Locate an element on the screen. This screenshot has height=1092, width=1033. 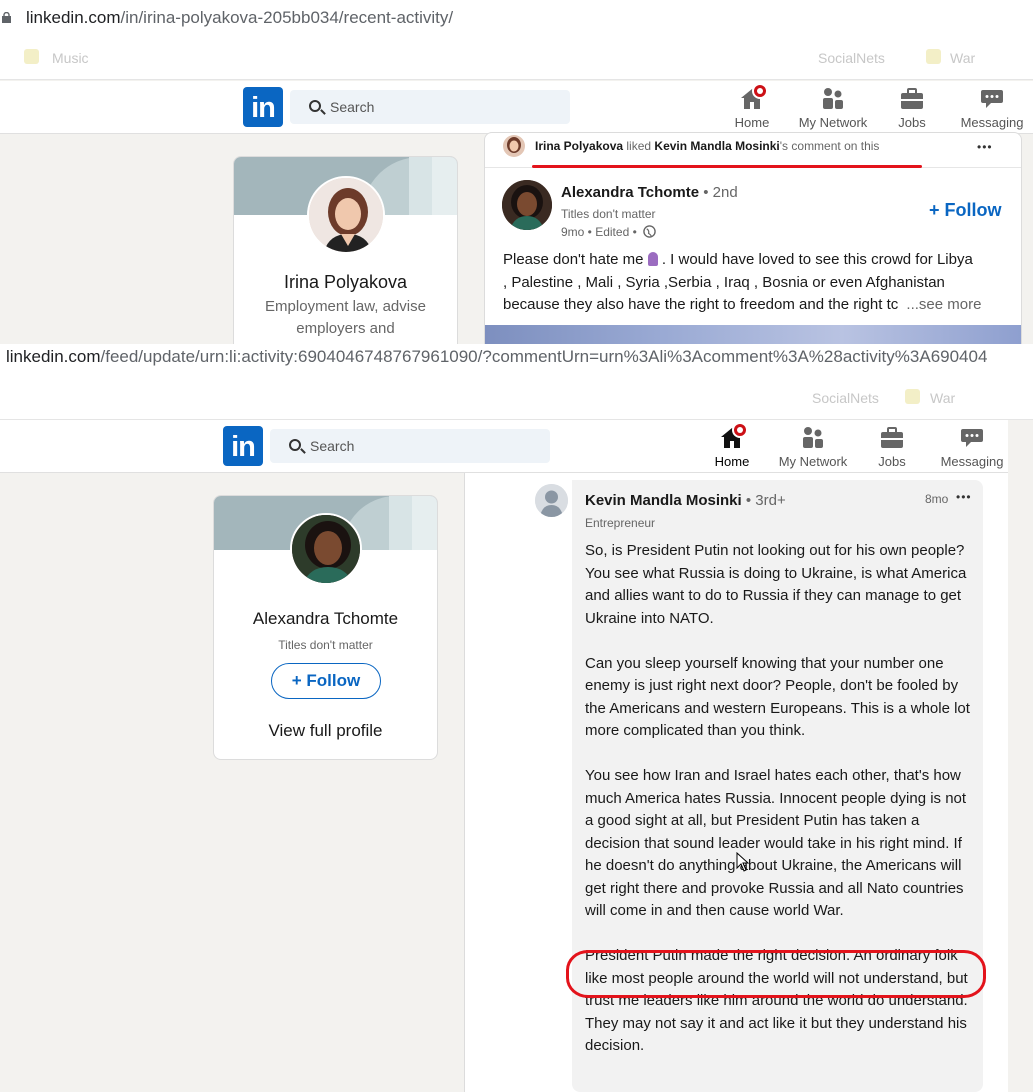
commenter-header: Kevin Mandla Mosinki • 3rd+ is located at coordinates (685, 500).